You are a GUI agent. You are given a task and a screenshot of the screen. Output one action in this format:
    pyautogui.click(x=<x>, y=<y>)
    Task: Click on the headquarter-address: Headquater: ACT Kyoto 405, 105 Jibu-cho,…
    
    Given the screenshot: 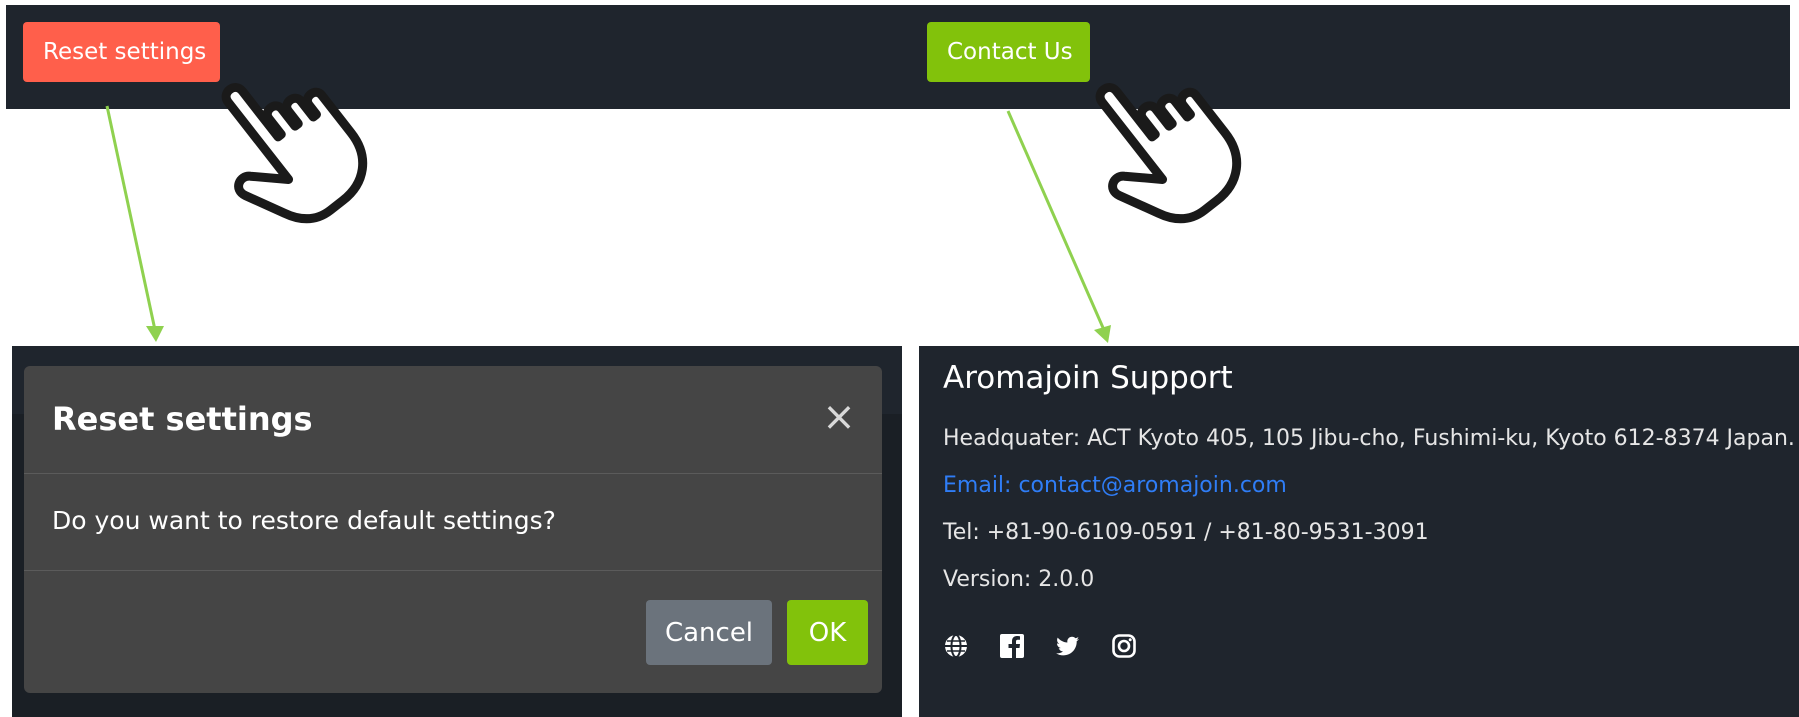 What is the action you would take?
    pyautogui.click(x=1369, y=438)
    